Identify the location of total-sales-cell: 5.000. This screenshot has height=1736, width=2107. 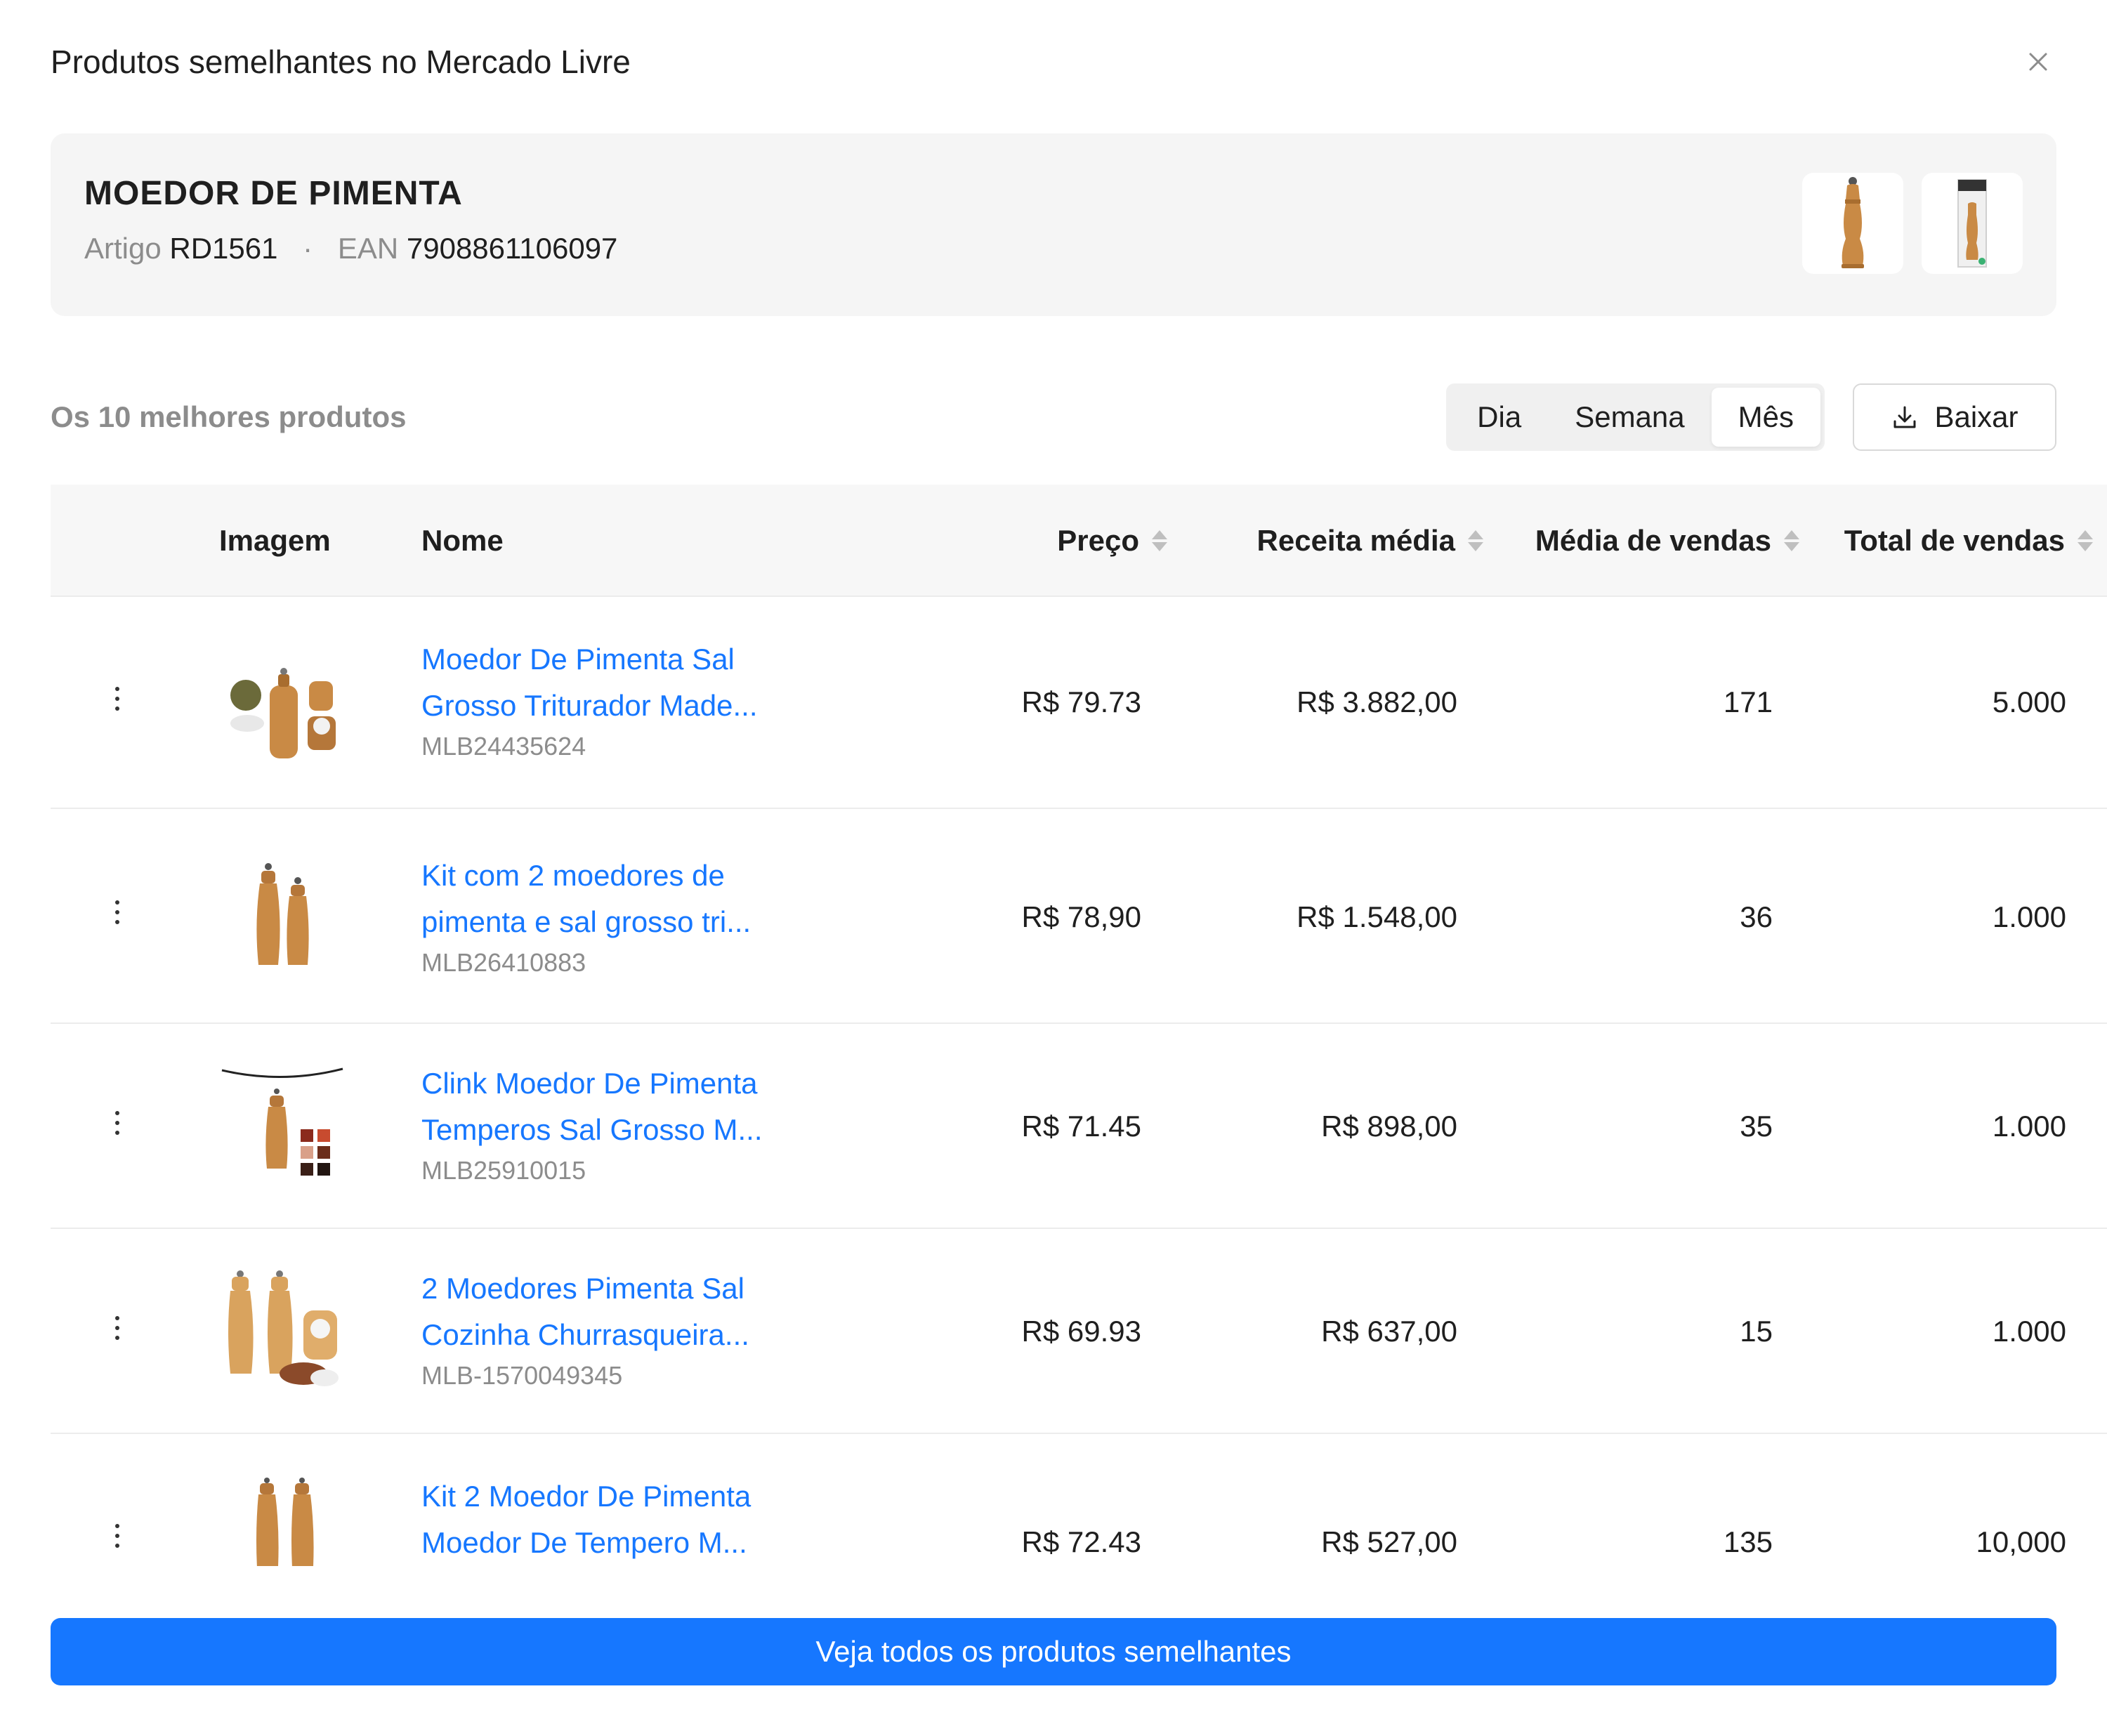
(2029, 701).